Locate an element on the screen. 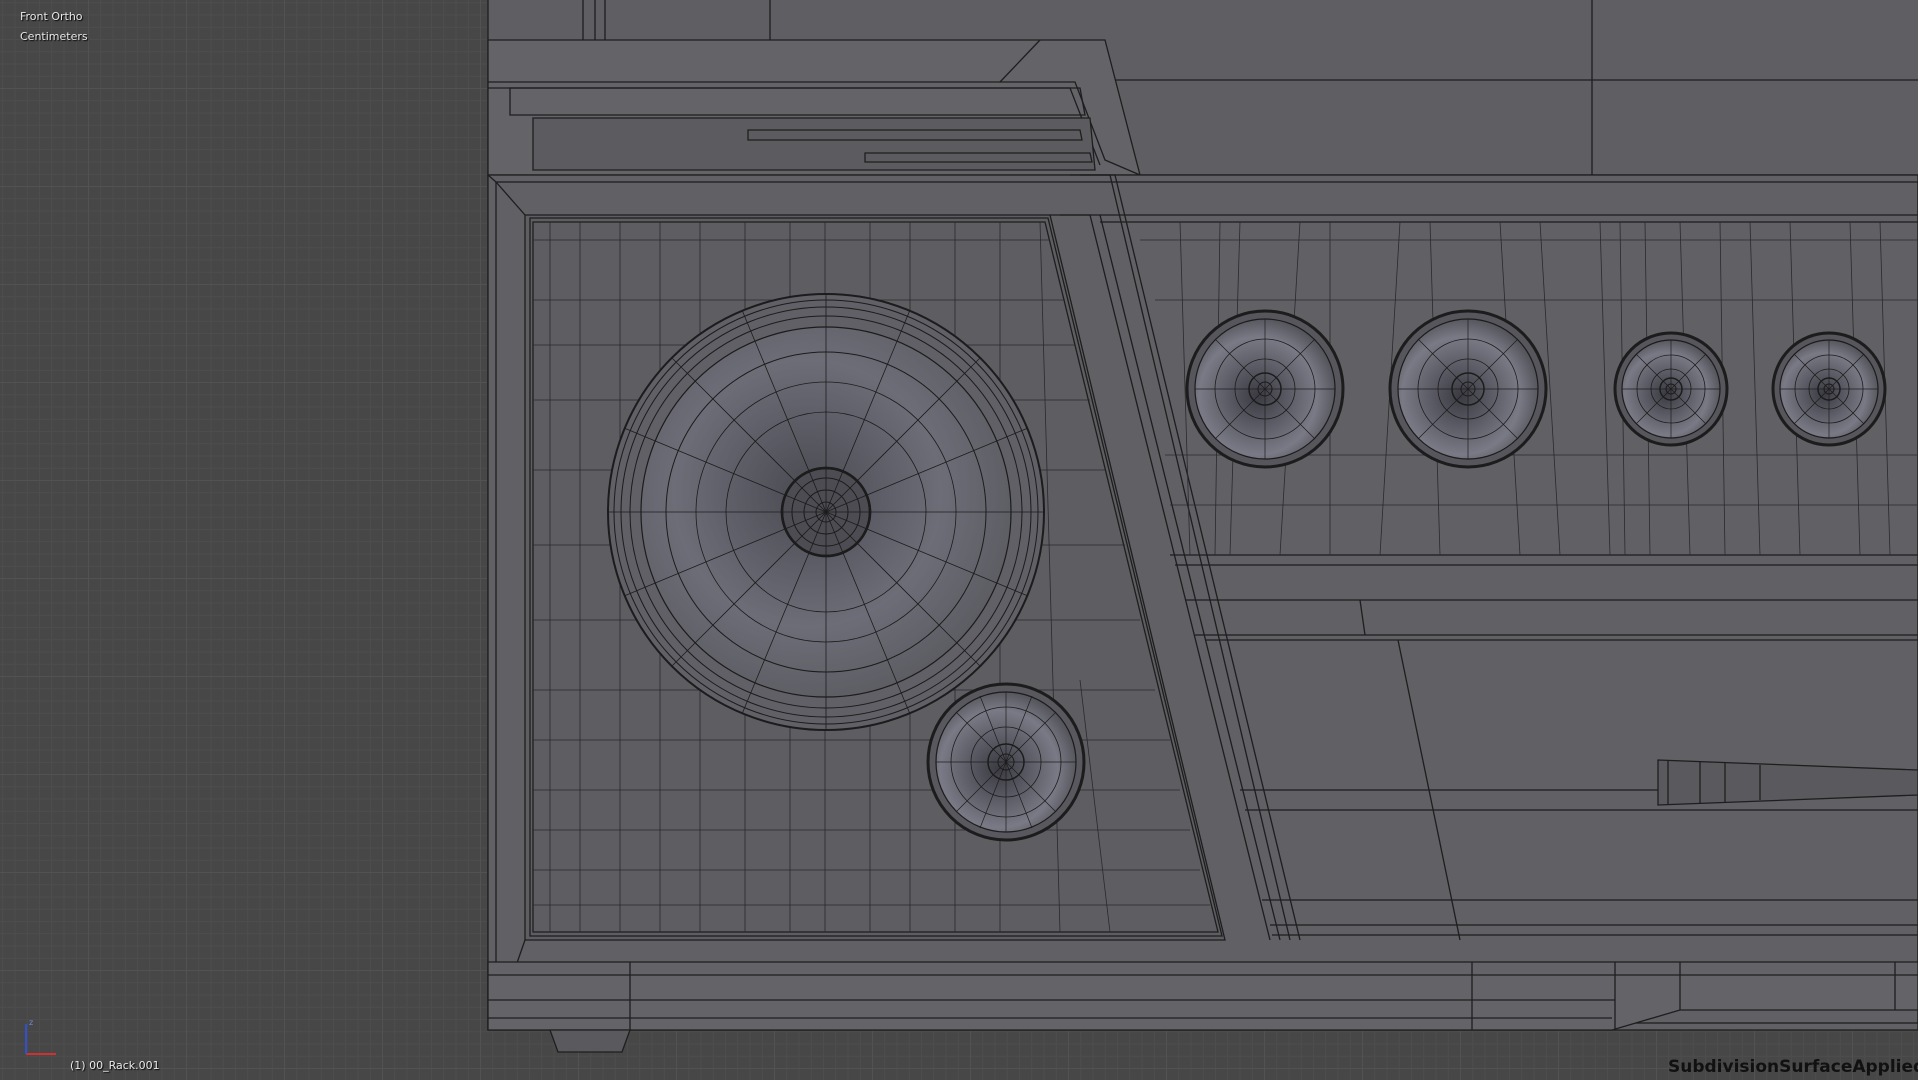  speaker-woofer is located at coordinates (826, 512).